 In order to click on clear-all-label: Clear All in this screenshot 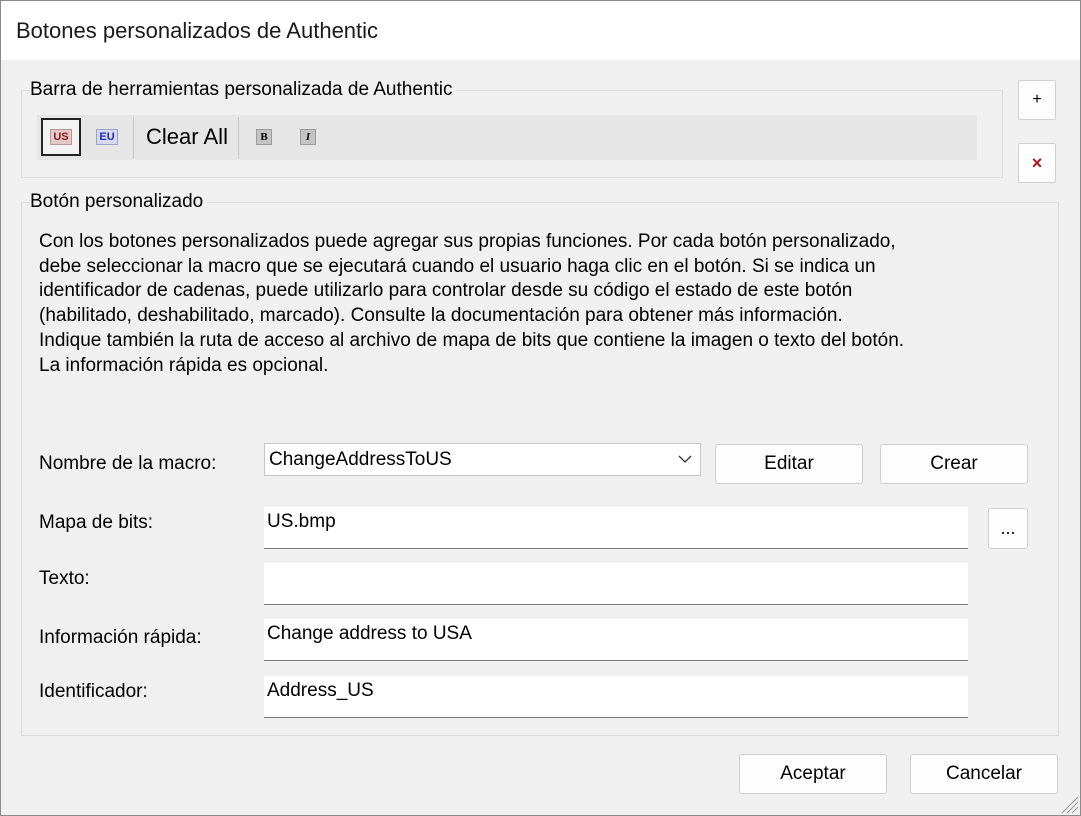, I will do `click(187, 136)`.